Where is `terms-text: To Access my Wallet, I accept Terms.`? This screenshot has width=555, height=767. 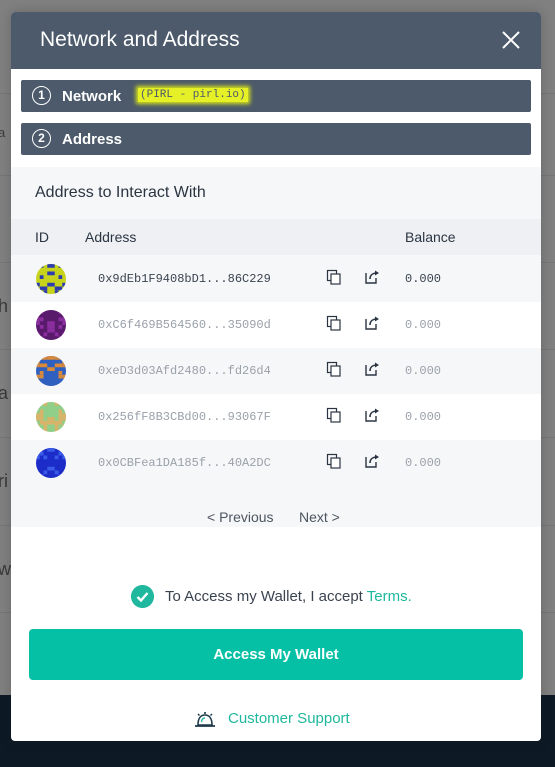
terms-text: To Access my Wallet, I accept Terms. is located at coordinates (288, 596).